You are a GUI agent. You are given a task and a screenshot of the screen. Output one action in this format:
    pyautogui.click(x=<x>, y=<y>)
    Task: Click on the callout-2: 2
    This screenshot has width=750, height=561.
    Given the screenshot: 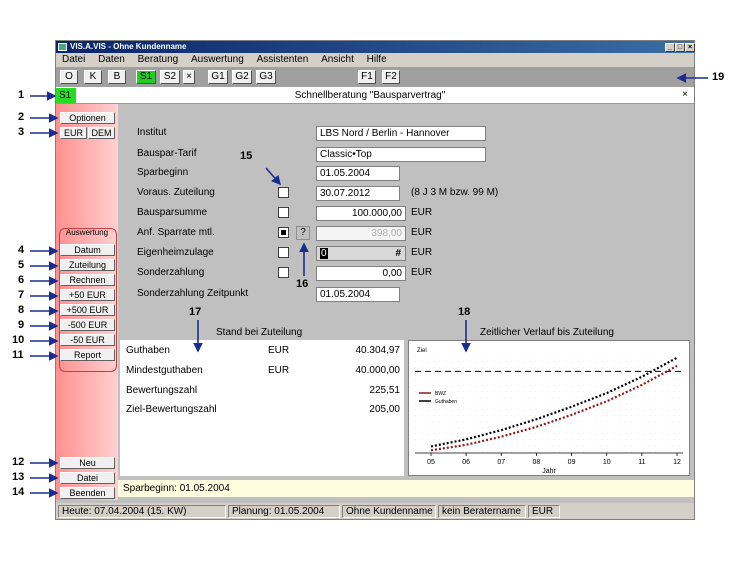 What is the action you would take?
    pyautogui.click(x=21, y=117)
    